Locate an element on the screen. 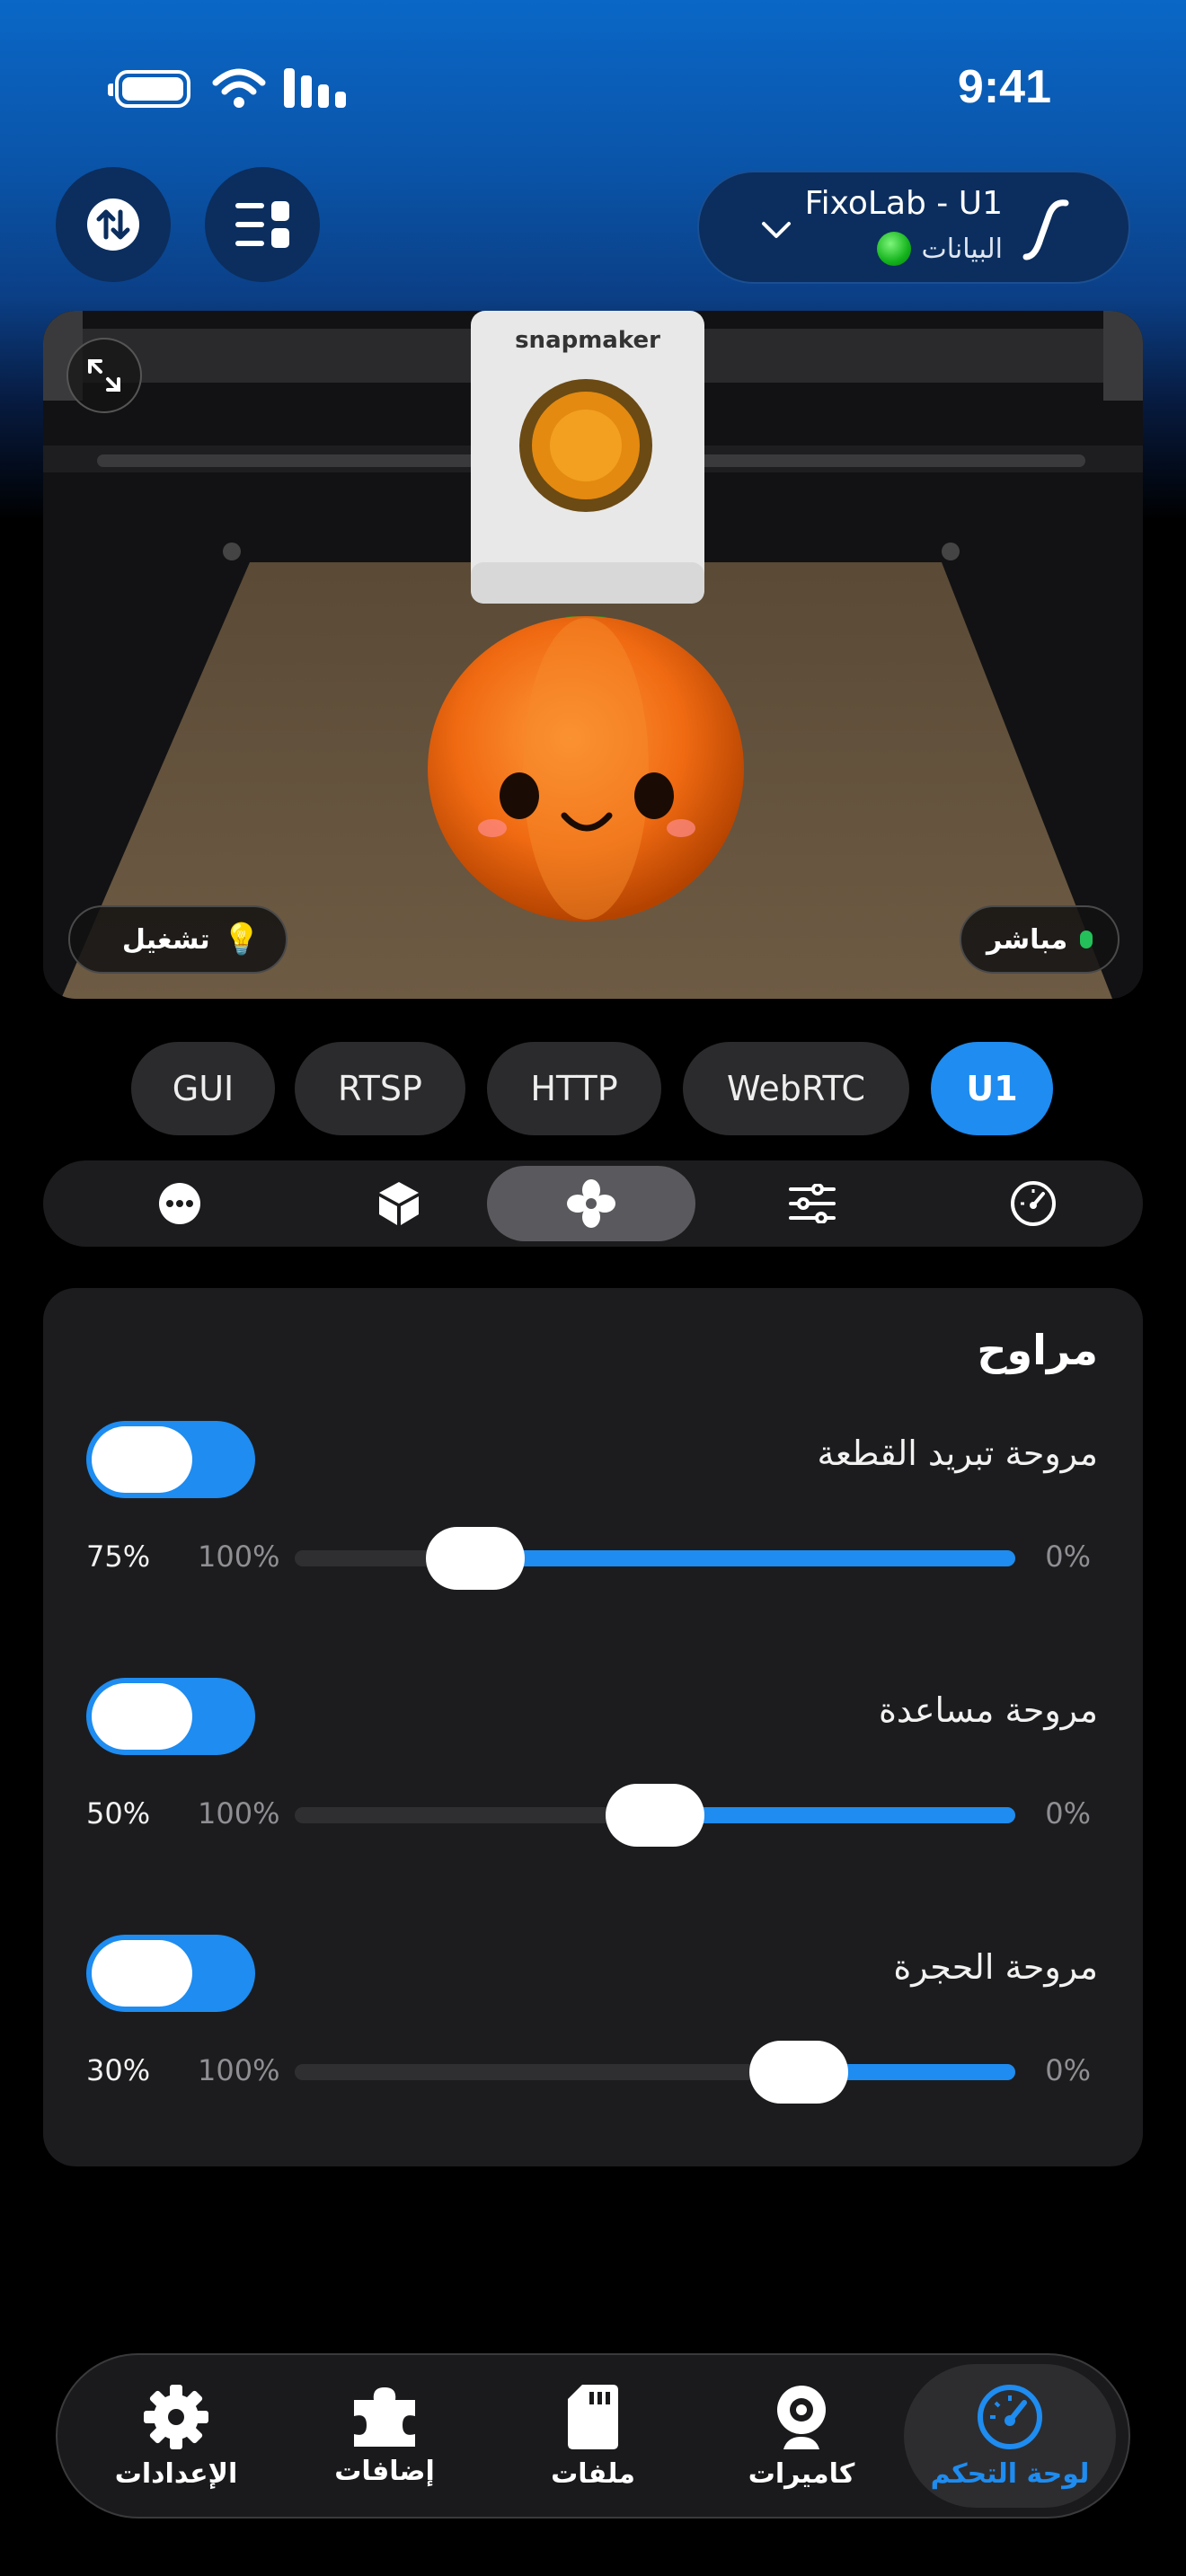  tab-gui: GUI is located at coordinates (203, 1088).